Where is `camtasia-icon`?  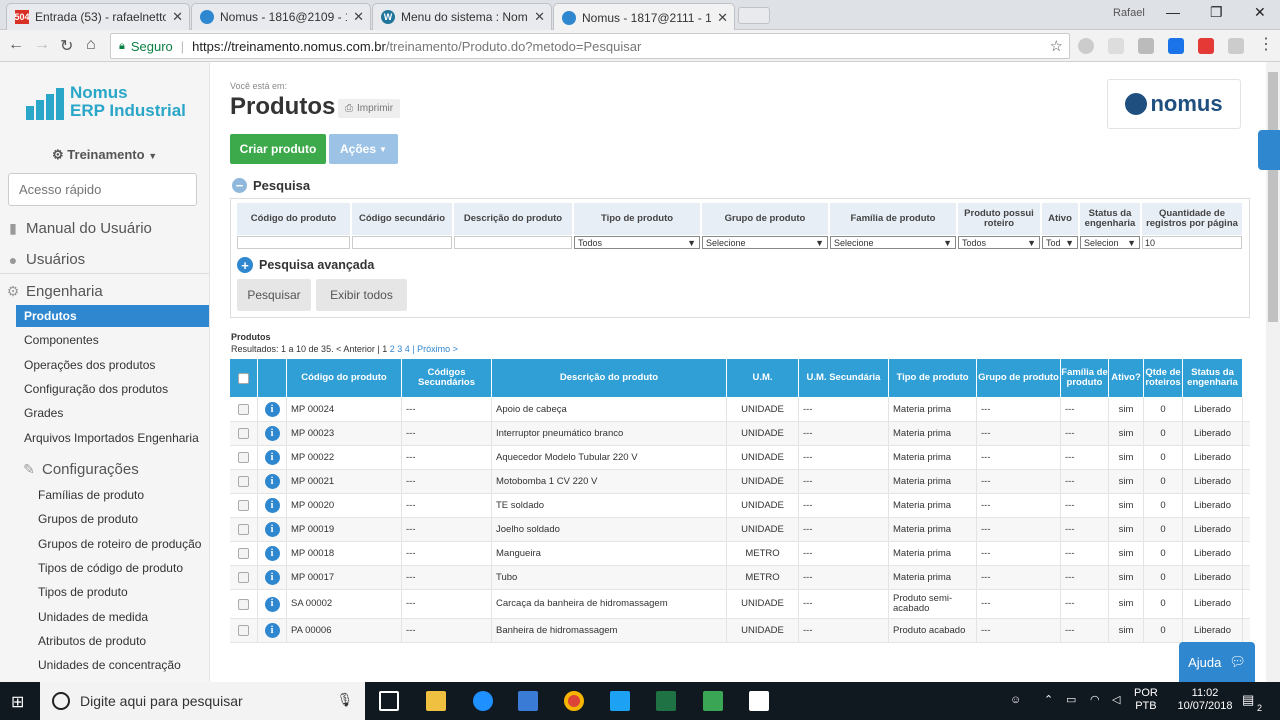 camtasia-icon is located at coordinates (713, 701).